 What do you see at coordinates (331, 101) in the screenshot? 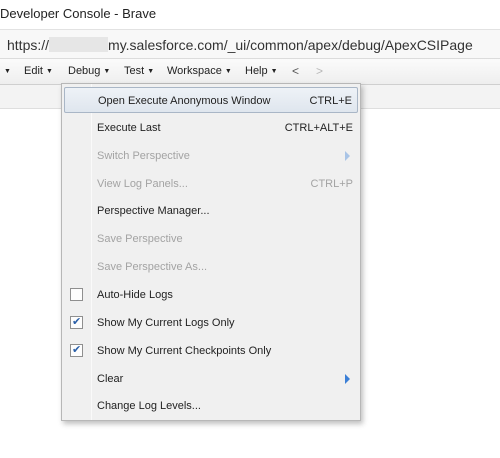
I see `menu-item-shortcut: CTRL+E` at bounding box center [331, 101].